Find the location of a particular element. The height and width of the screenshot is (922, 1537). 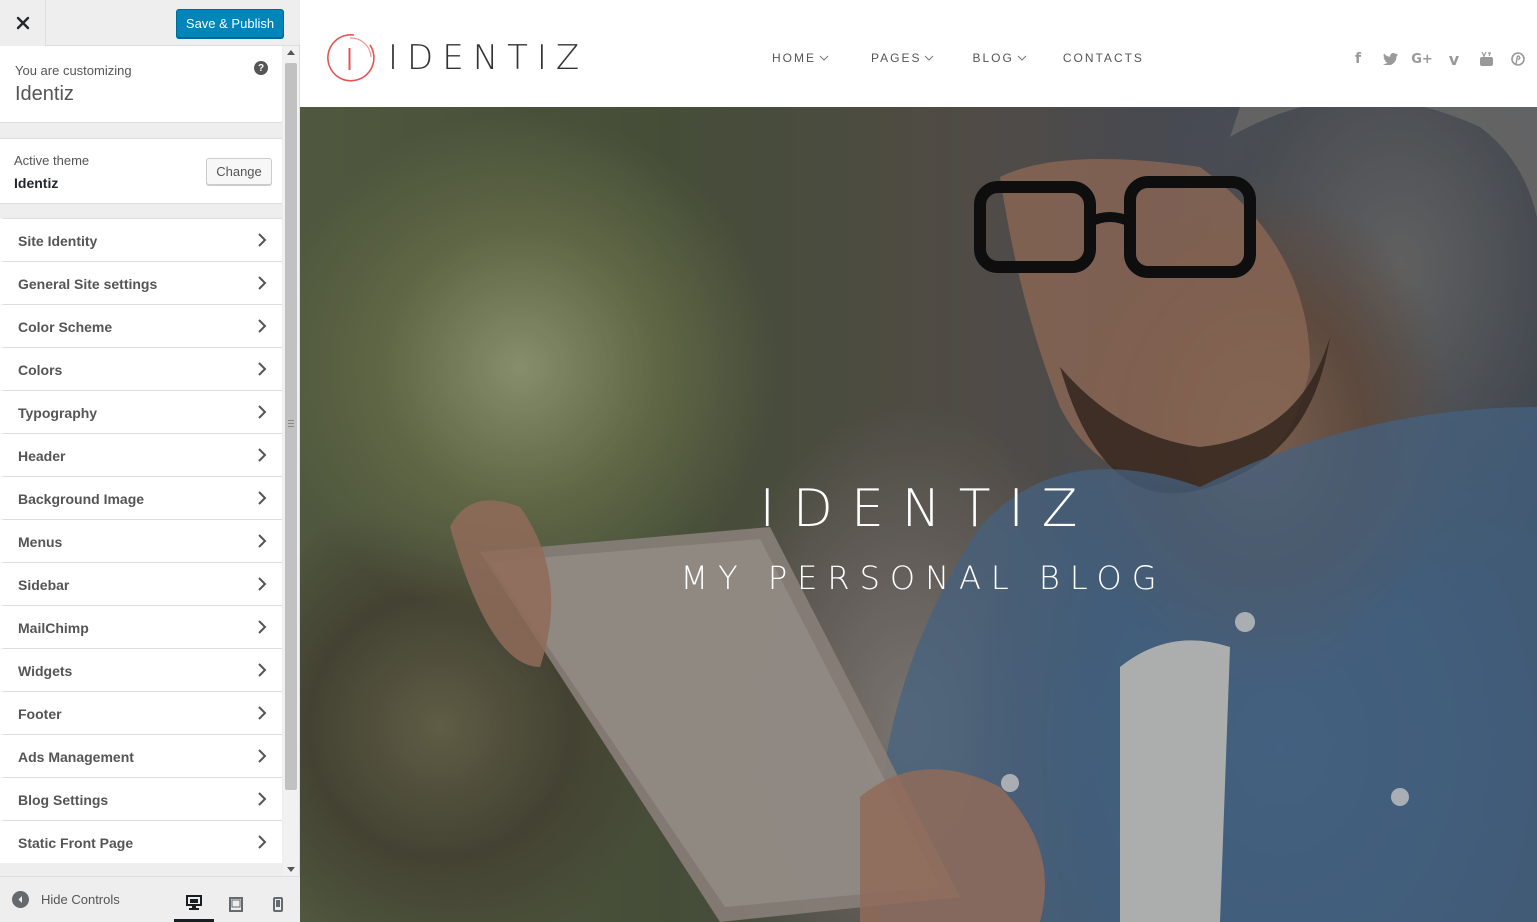

sidebar-scrollbar is located at coordinates (291, 461).